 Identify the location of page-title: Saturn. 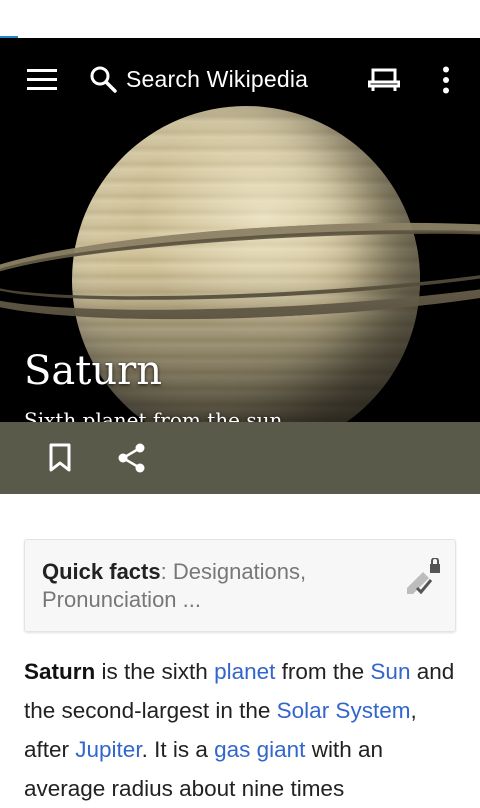
(93, 371).